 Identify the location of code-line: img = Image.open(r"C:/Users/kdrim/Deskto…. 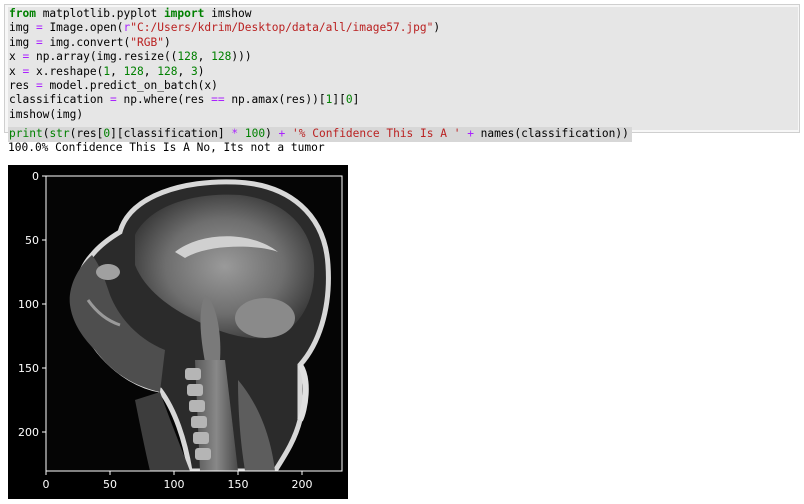
(403, 28).